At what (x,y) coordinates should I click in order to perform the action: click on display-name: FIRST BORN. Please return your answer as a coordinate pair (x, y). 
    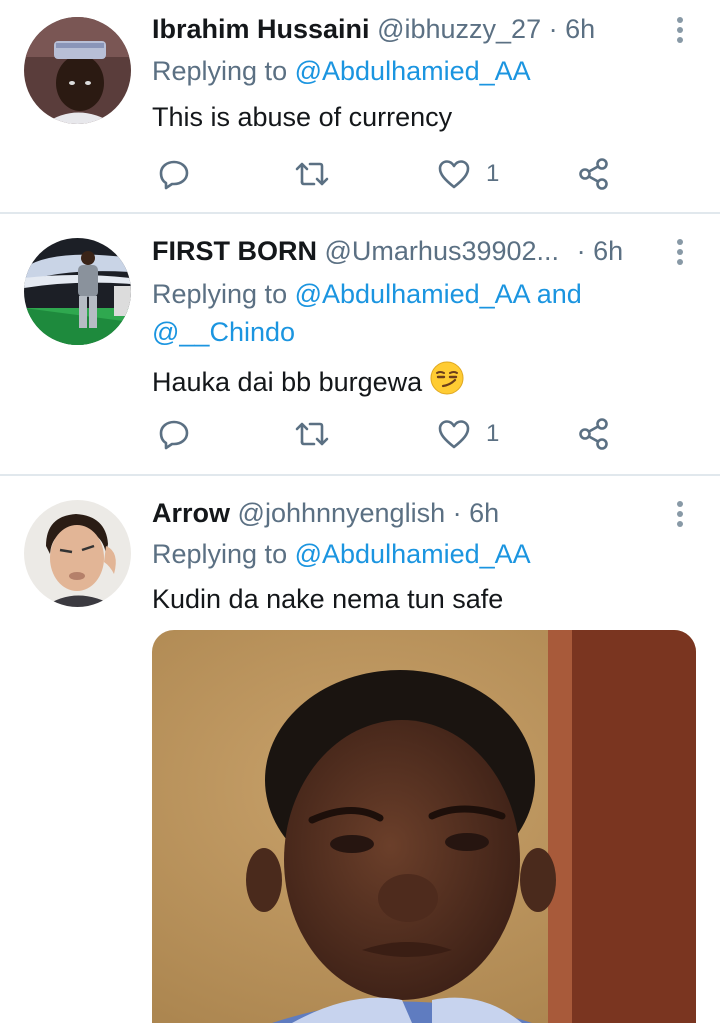
    Looking at the image, I should click on (234, 251).